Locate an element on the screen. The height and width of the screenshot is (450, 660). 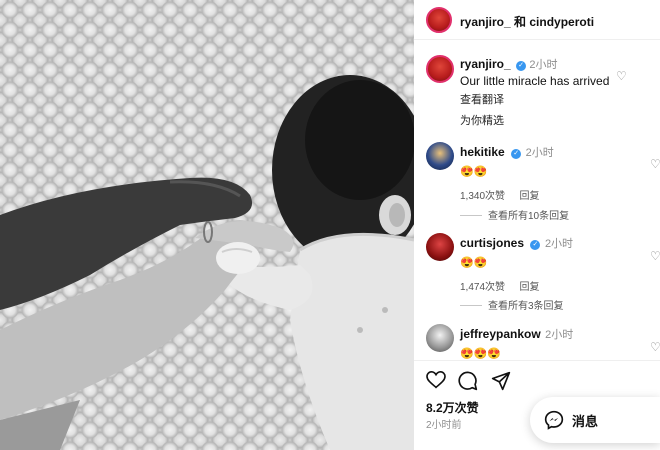
view-replies-link: 查看所有10条回复 is located at coordinates (514, 214).